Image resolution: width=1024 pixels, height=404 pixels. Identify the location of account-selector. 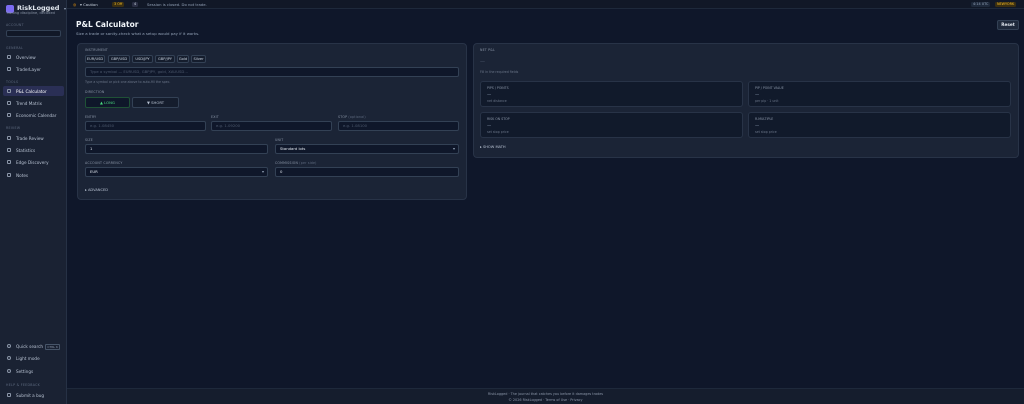
(33, 33).